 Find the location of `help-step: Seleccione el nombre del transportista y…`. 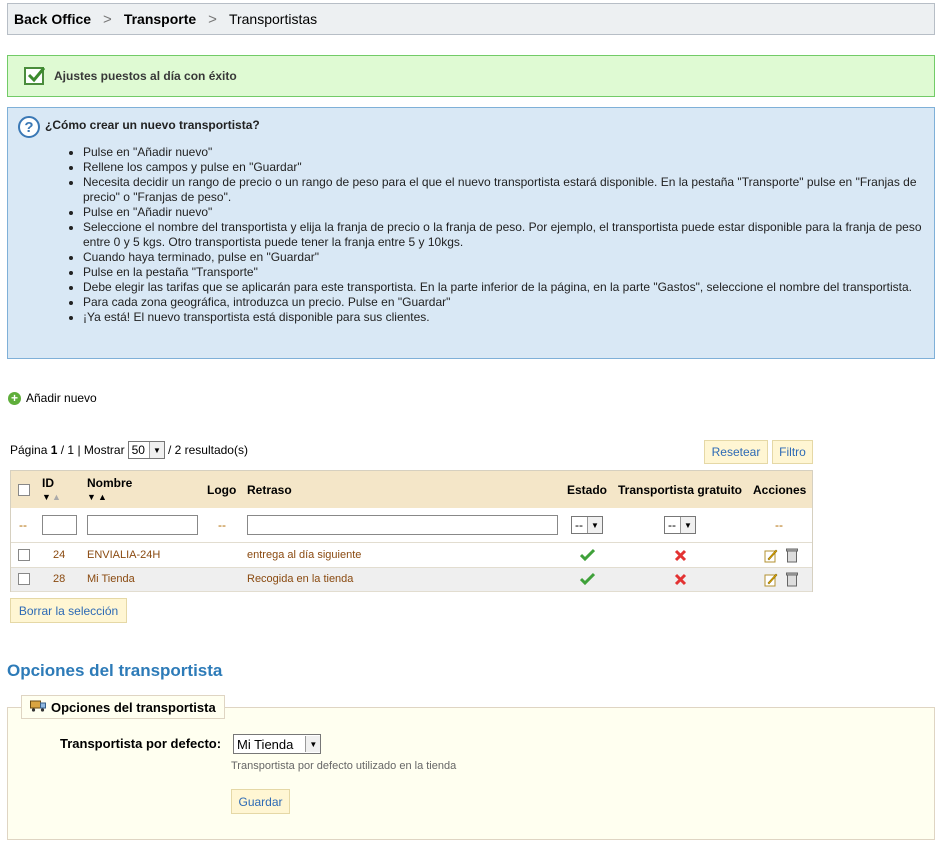

help-step: Seleccione el nombre del transportista y… is located at coordinates (504, 235).